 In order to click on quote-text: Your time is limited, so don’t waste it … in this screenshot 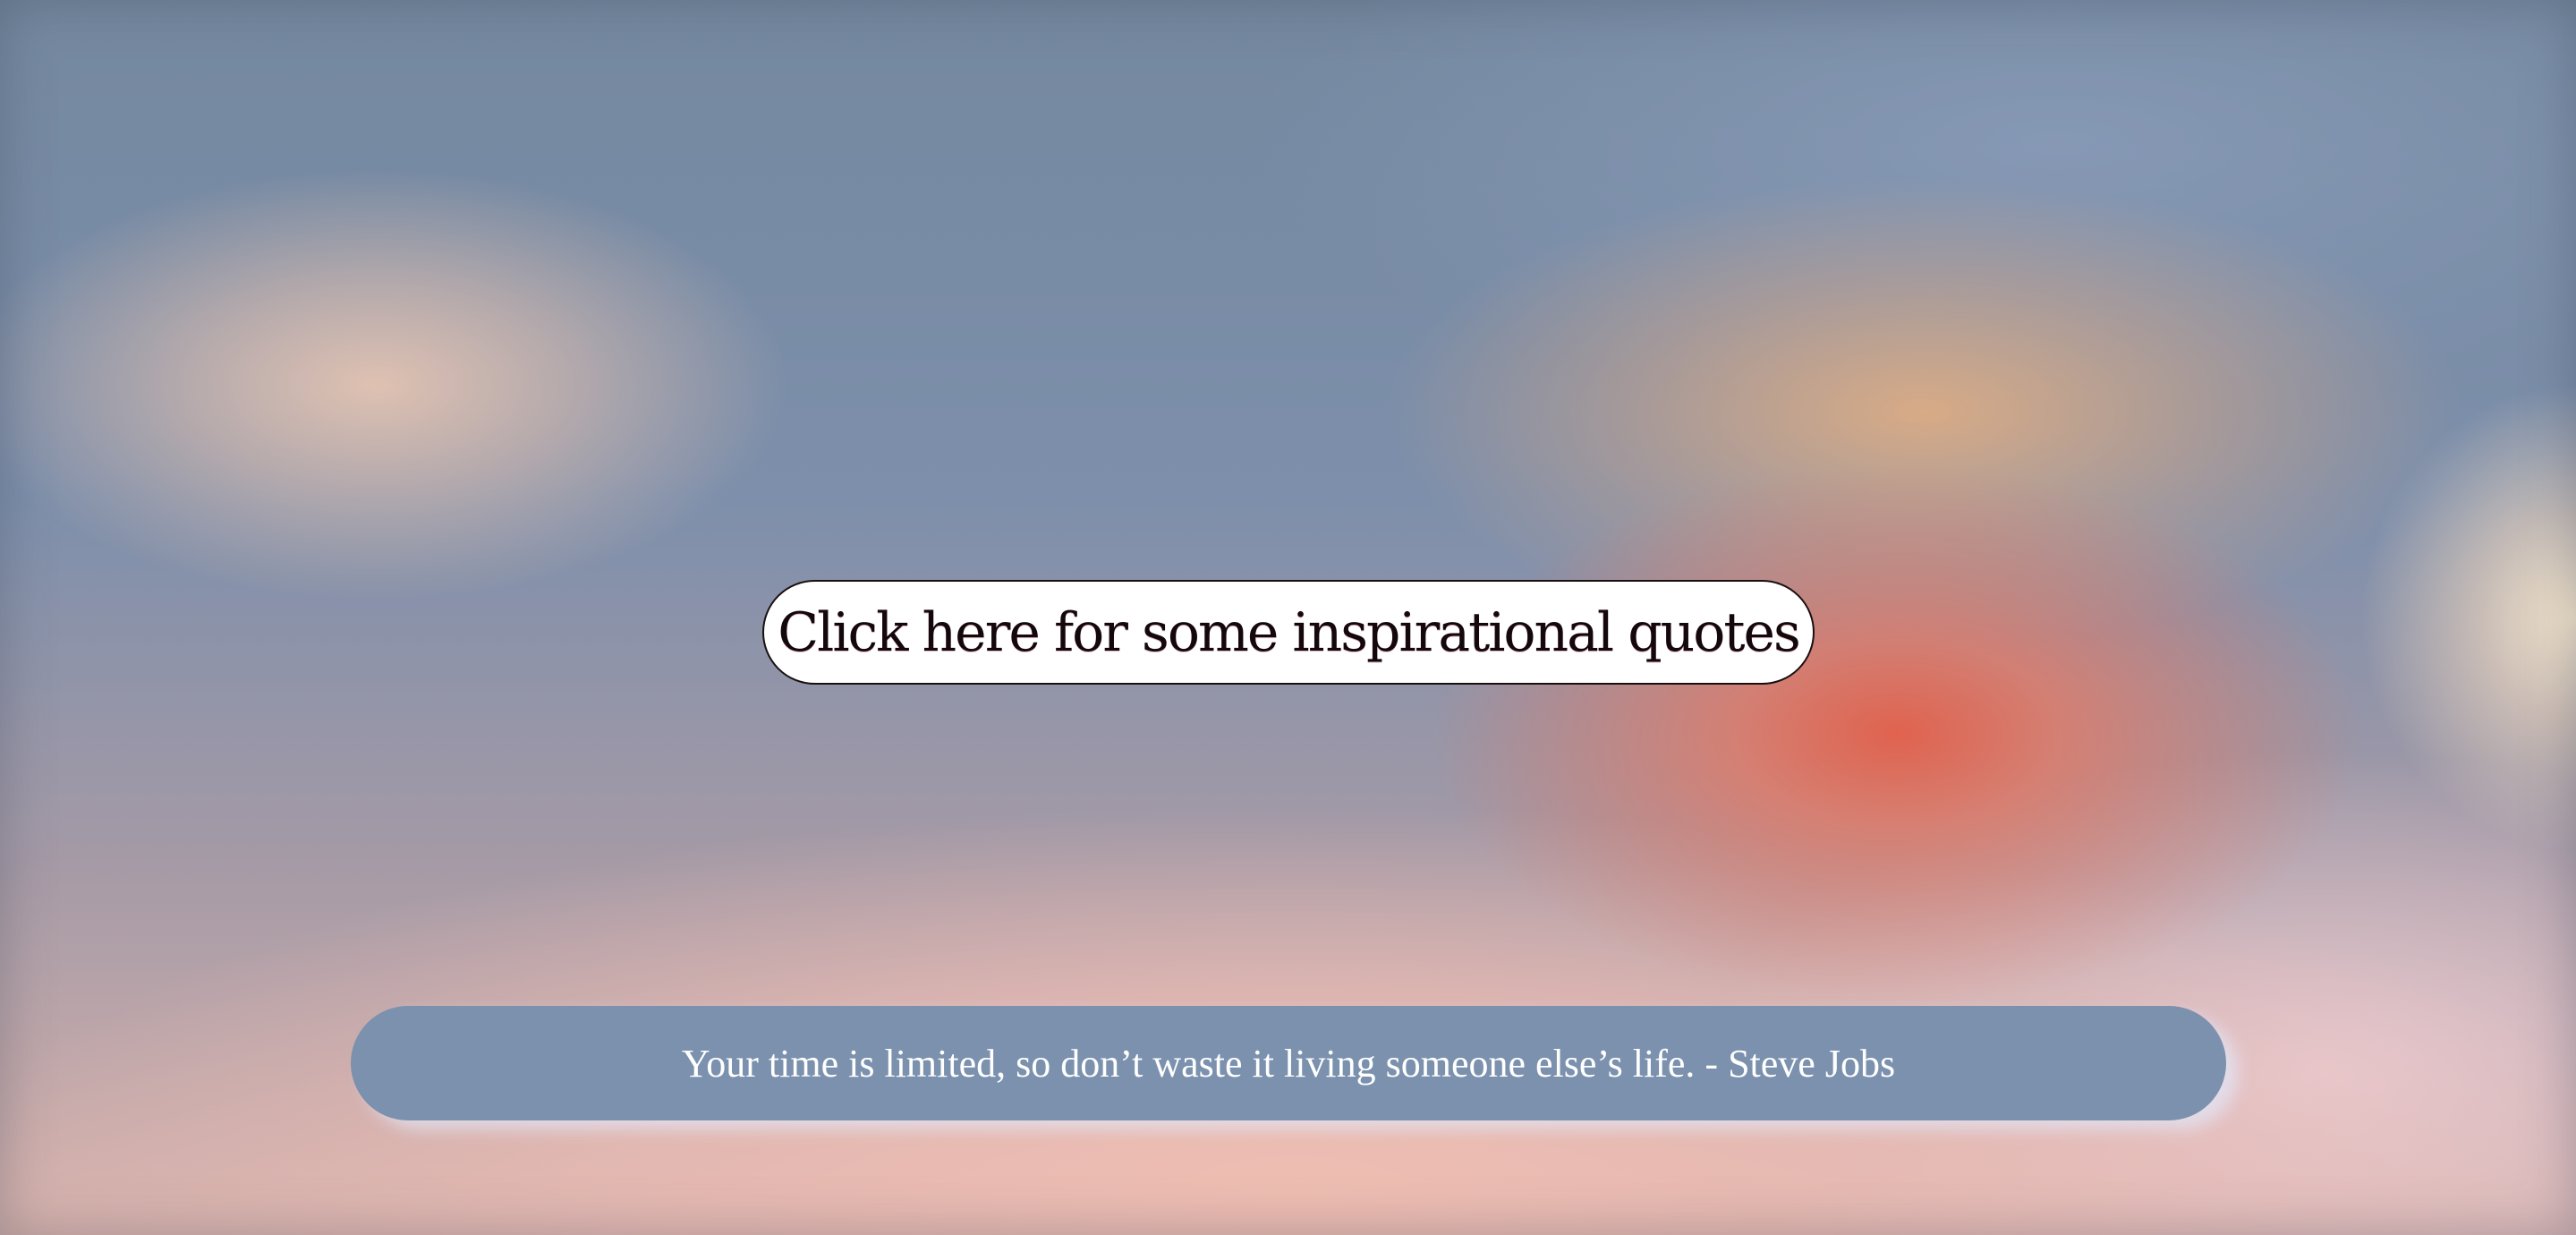, I will do `click(1288, 1063)`.